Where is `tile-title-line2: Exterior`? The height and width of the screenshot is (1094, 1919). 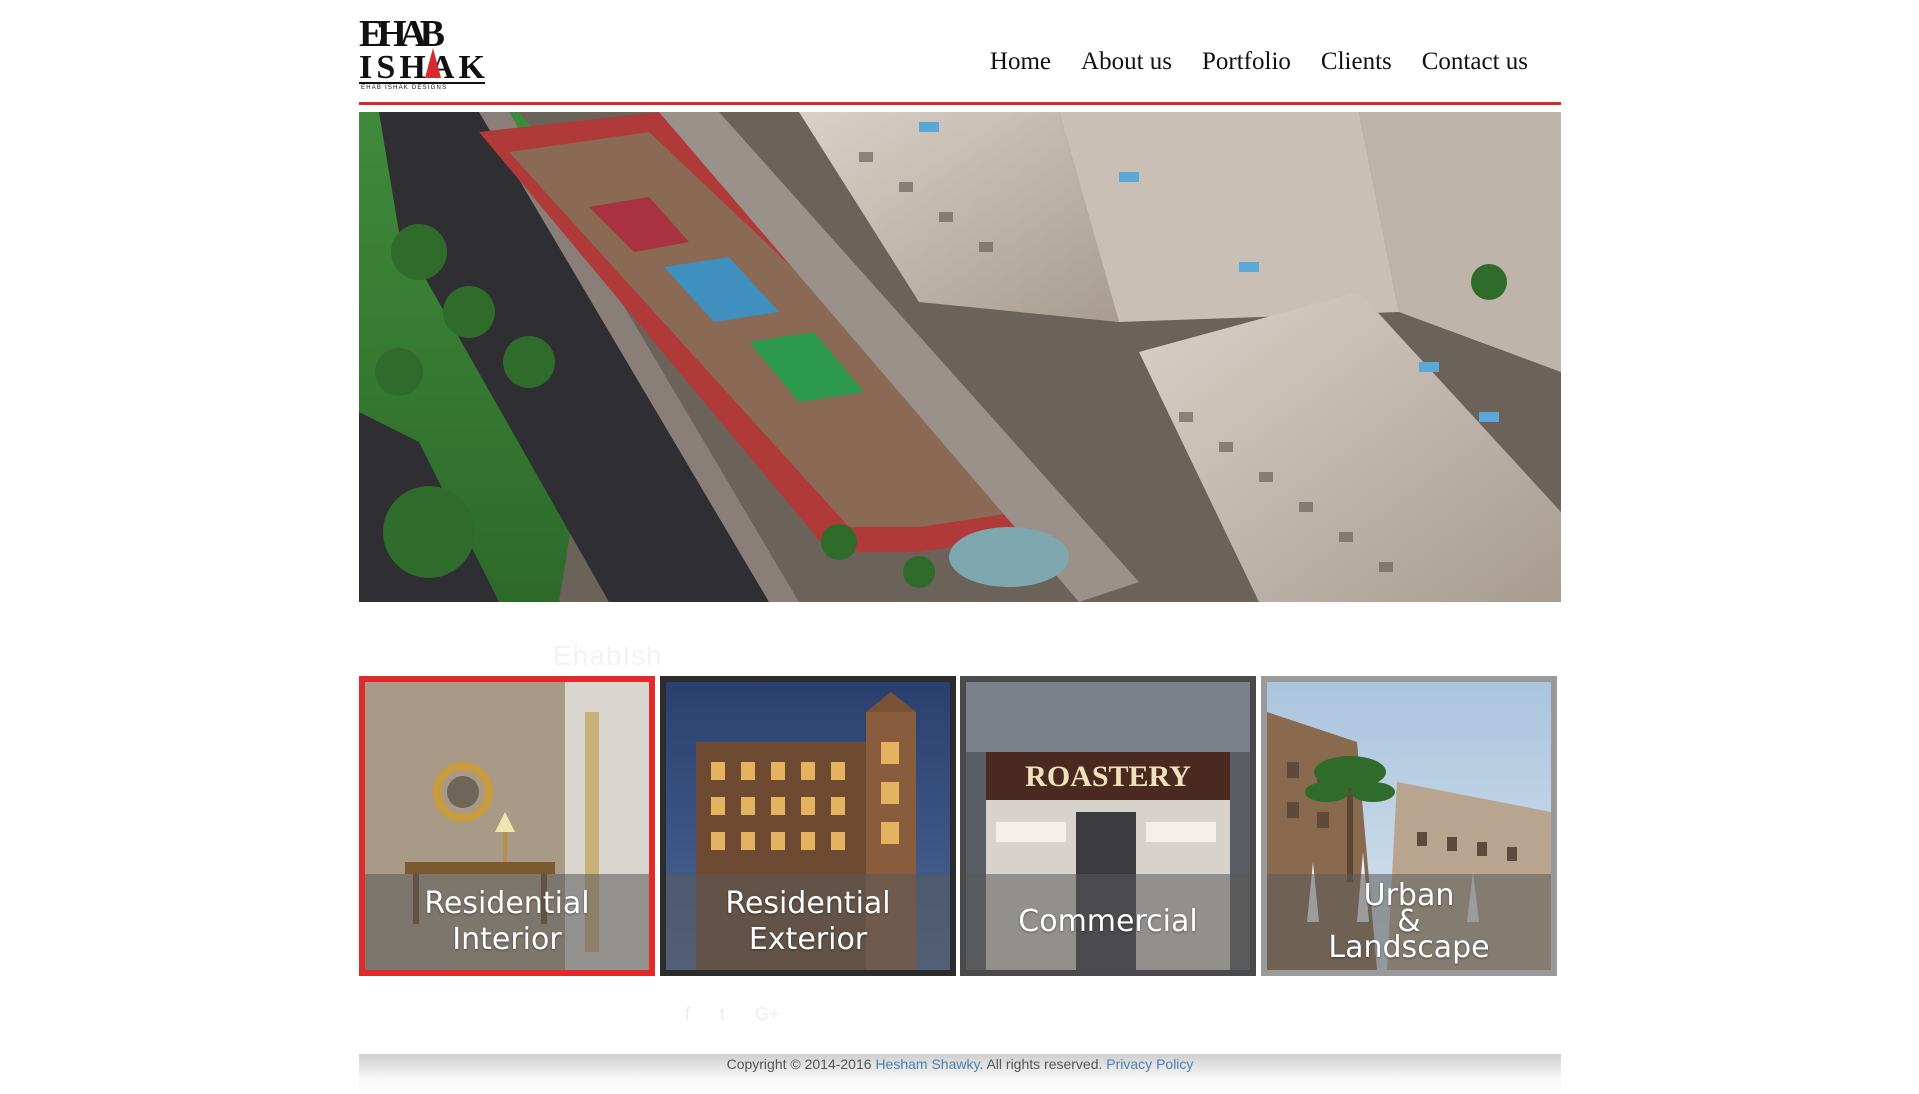
tile-title-line2: Exterior is located at coordinates (808, 939).